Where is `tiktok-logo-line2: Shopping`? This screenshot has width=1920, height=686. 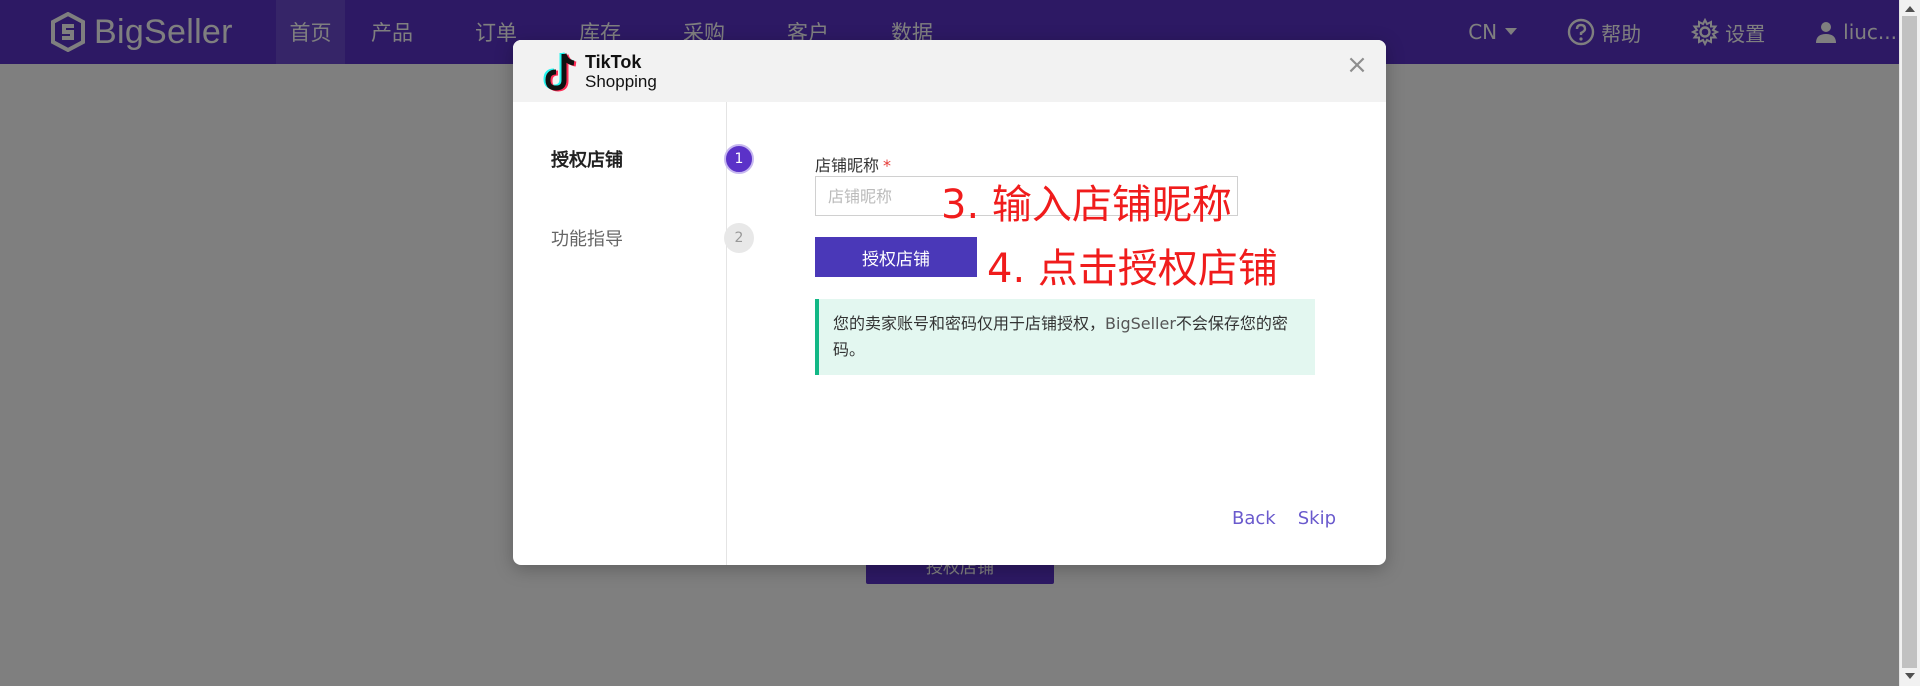 tiktok-logo-line2: Shopping is located at coordinates (621, 81).